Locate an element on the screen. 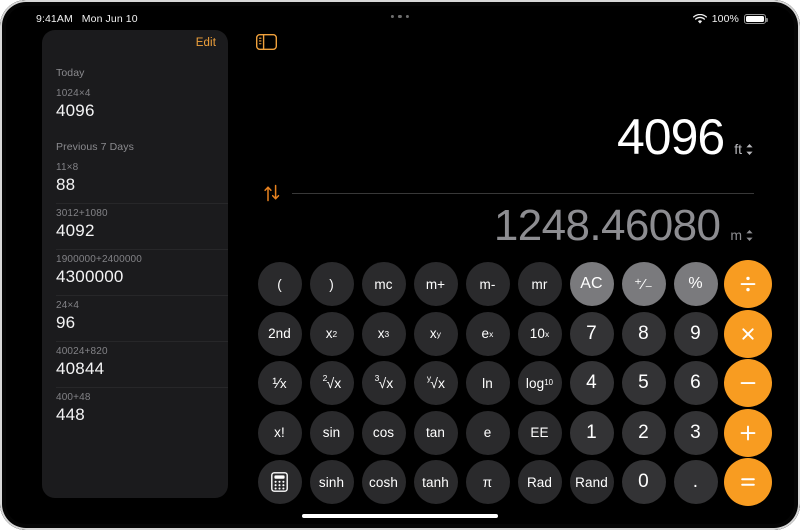 The width and height of the screenshot is (800, 530). key-multiply-glyph is located at coordinates (748, 334).